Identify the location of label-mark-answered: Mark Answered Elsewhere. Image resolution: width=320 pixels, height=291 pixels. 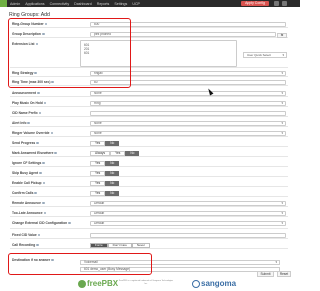
(35, 153).